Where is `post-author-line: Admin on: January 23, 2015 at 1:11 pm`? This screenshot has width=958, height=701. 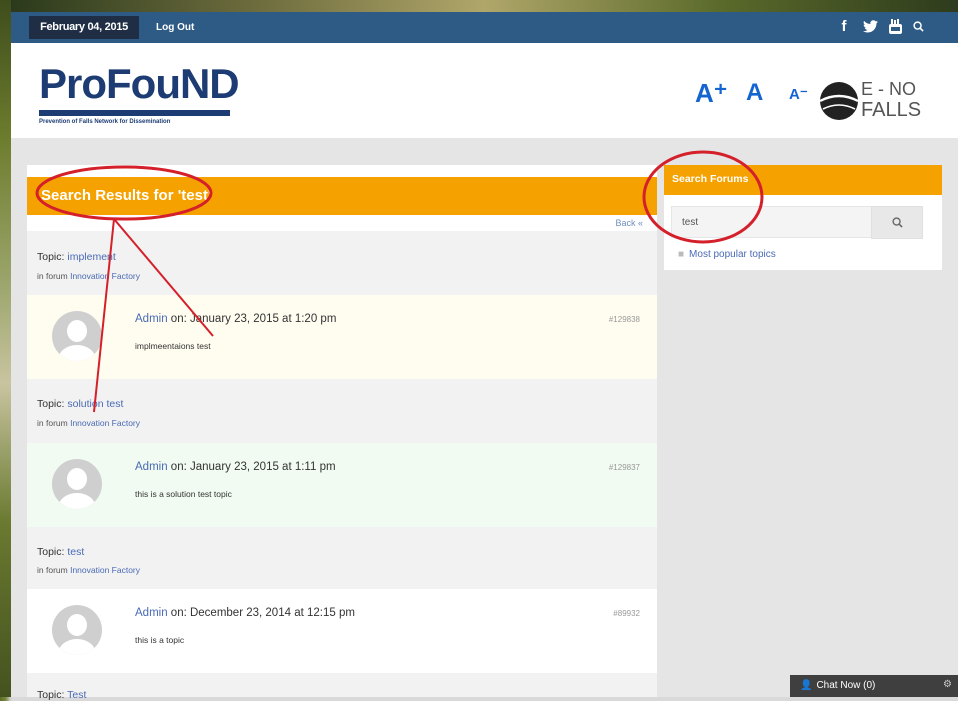 post-author-line: Admin on: January 23, 2015 at 1:11 pm is located at coordinates (235, 467).